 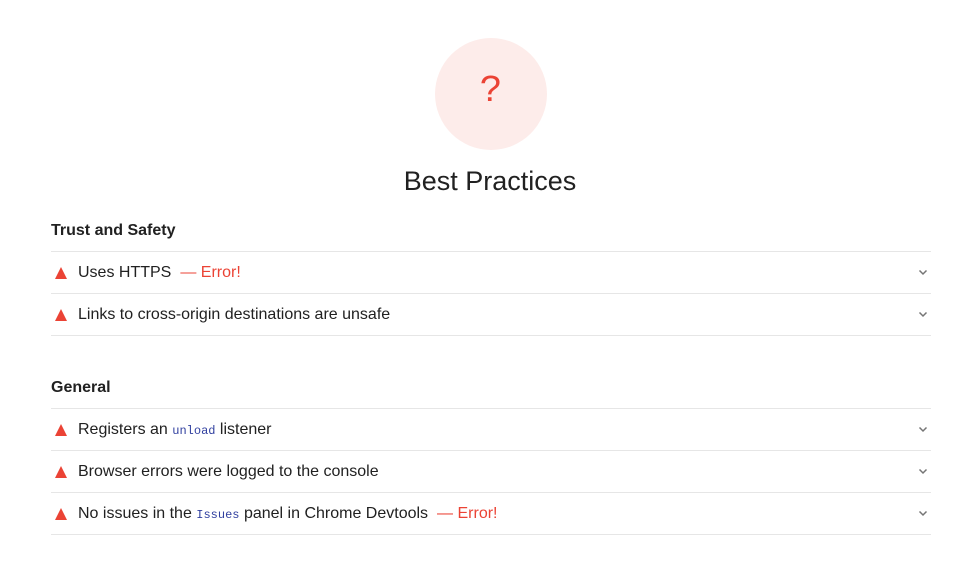 I want to click on score-gauge: ?, so click(x=491, y=94).